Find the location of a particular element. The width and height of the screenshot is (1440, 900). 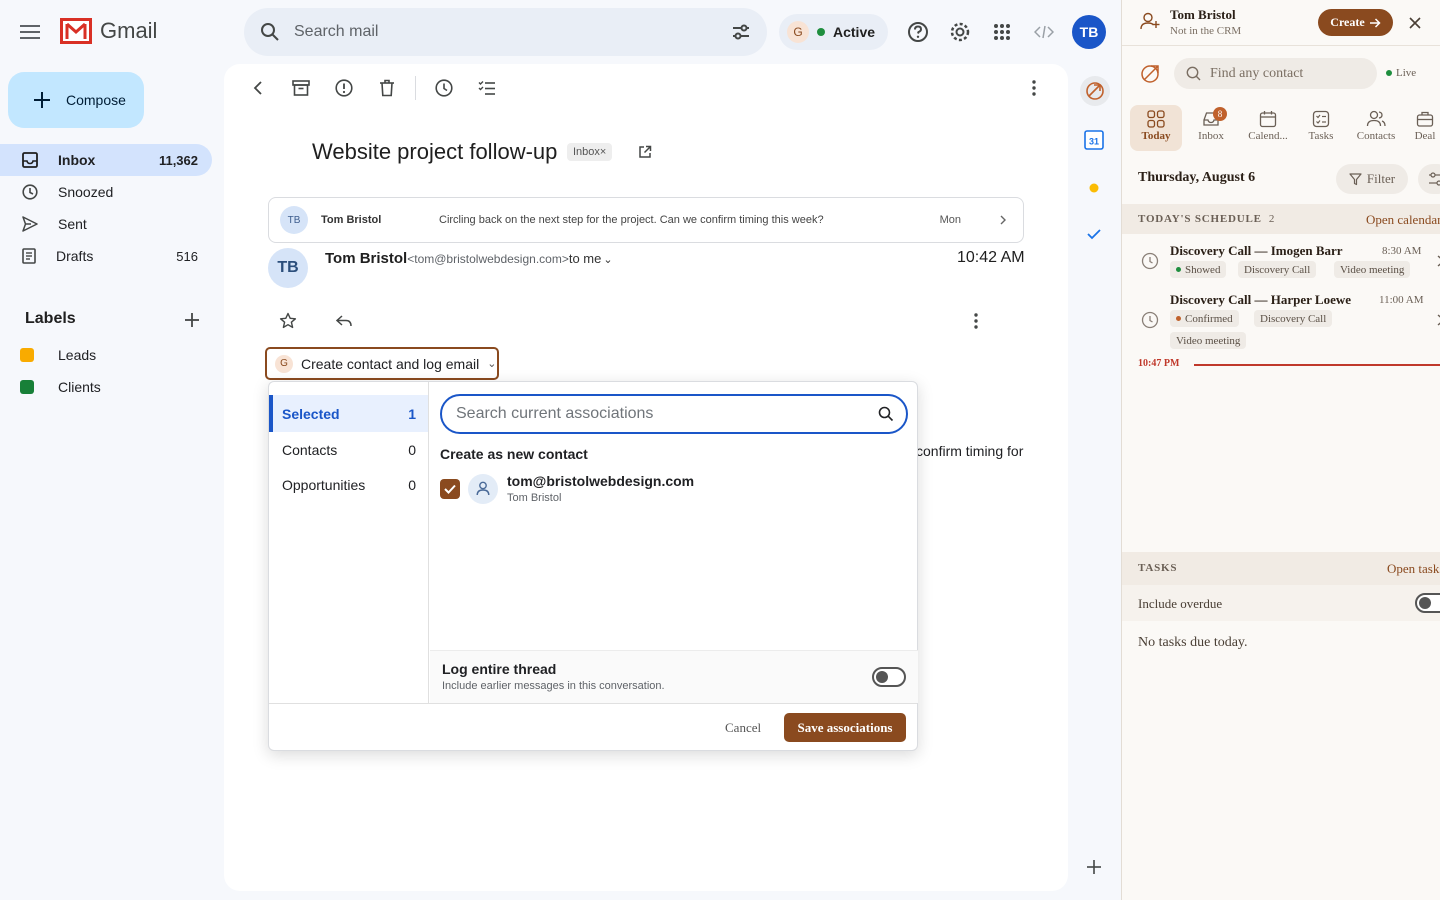

label-item-leads: Leads is located at coordinates (58, 355).